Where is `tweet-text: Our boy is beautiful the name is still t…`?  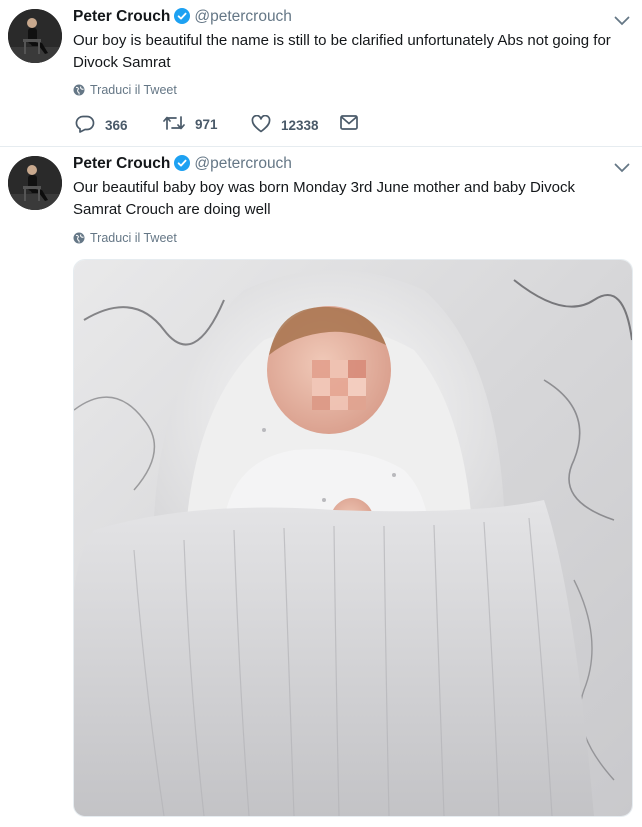 tweet-text: Our boy is beautiful the name is still t… is located at coordinates (342, 51).